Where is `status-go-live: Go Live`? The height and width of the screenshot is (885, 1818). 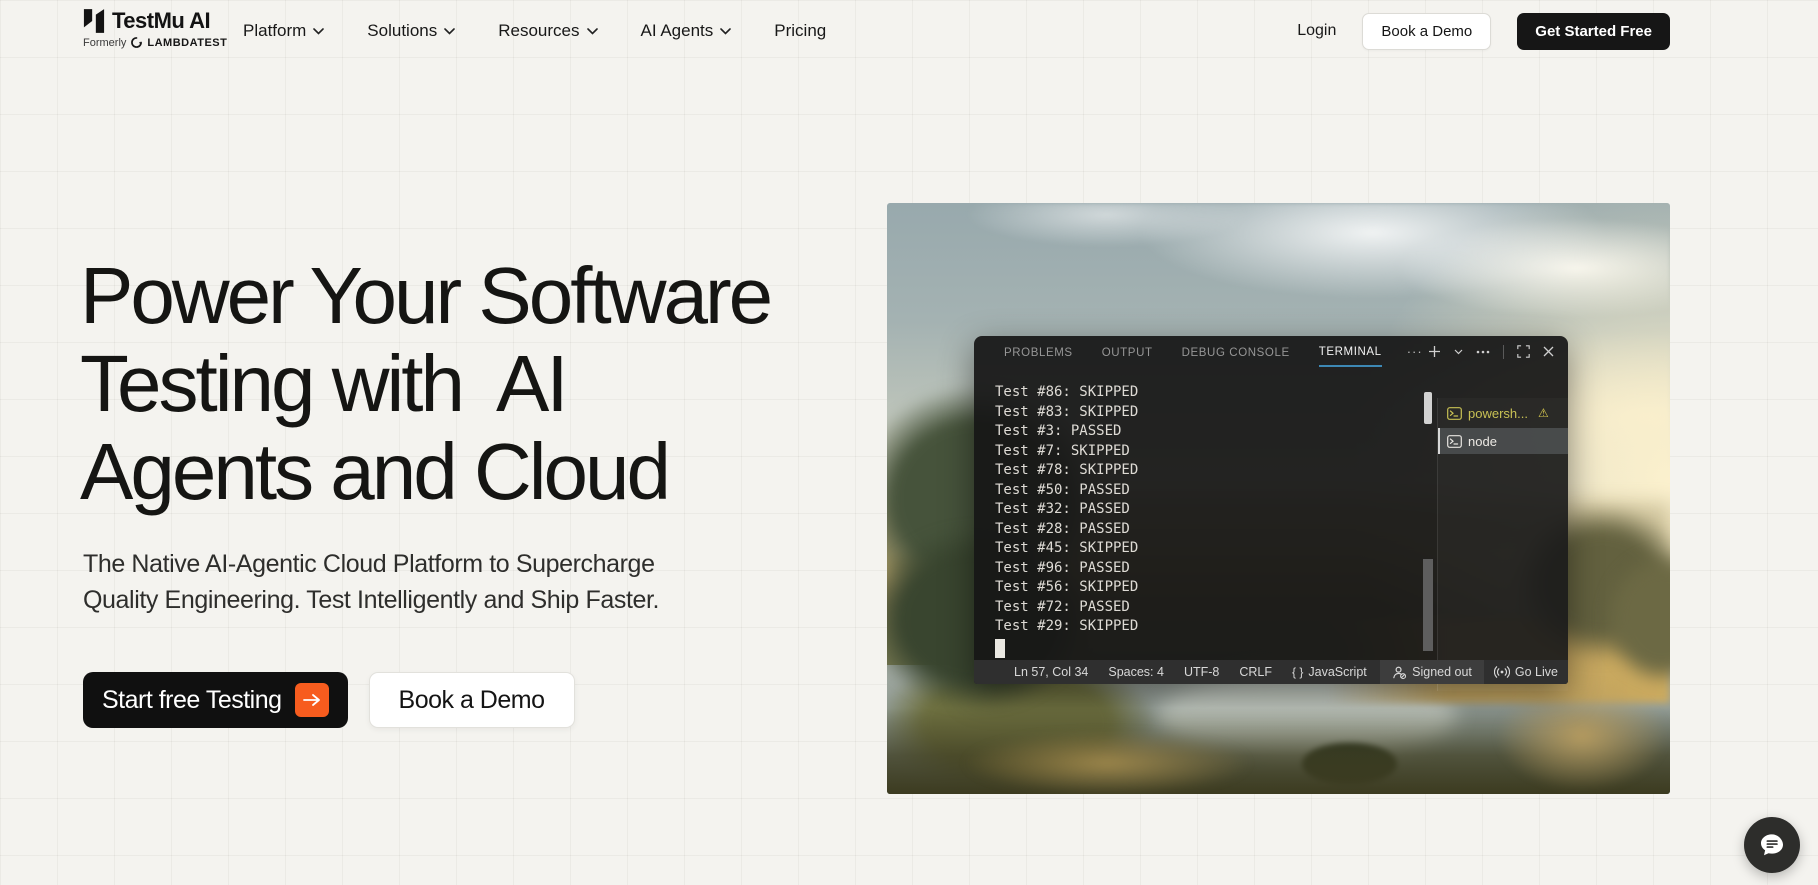
status-go-live: Go Live is located at coordinates (1526, 672).